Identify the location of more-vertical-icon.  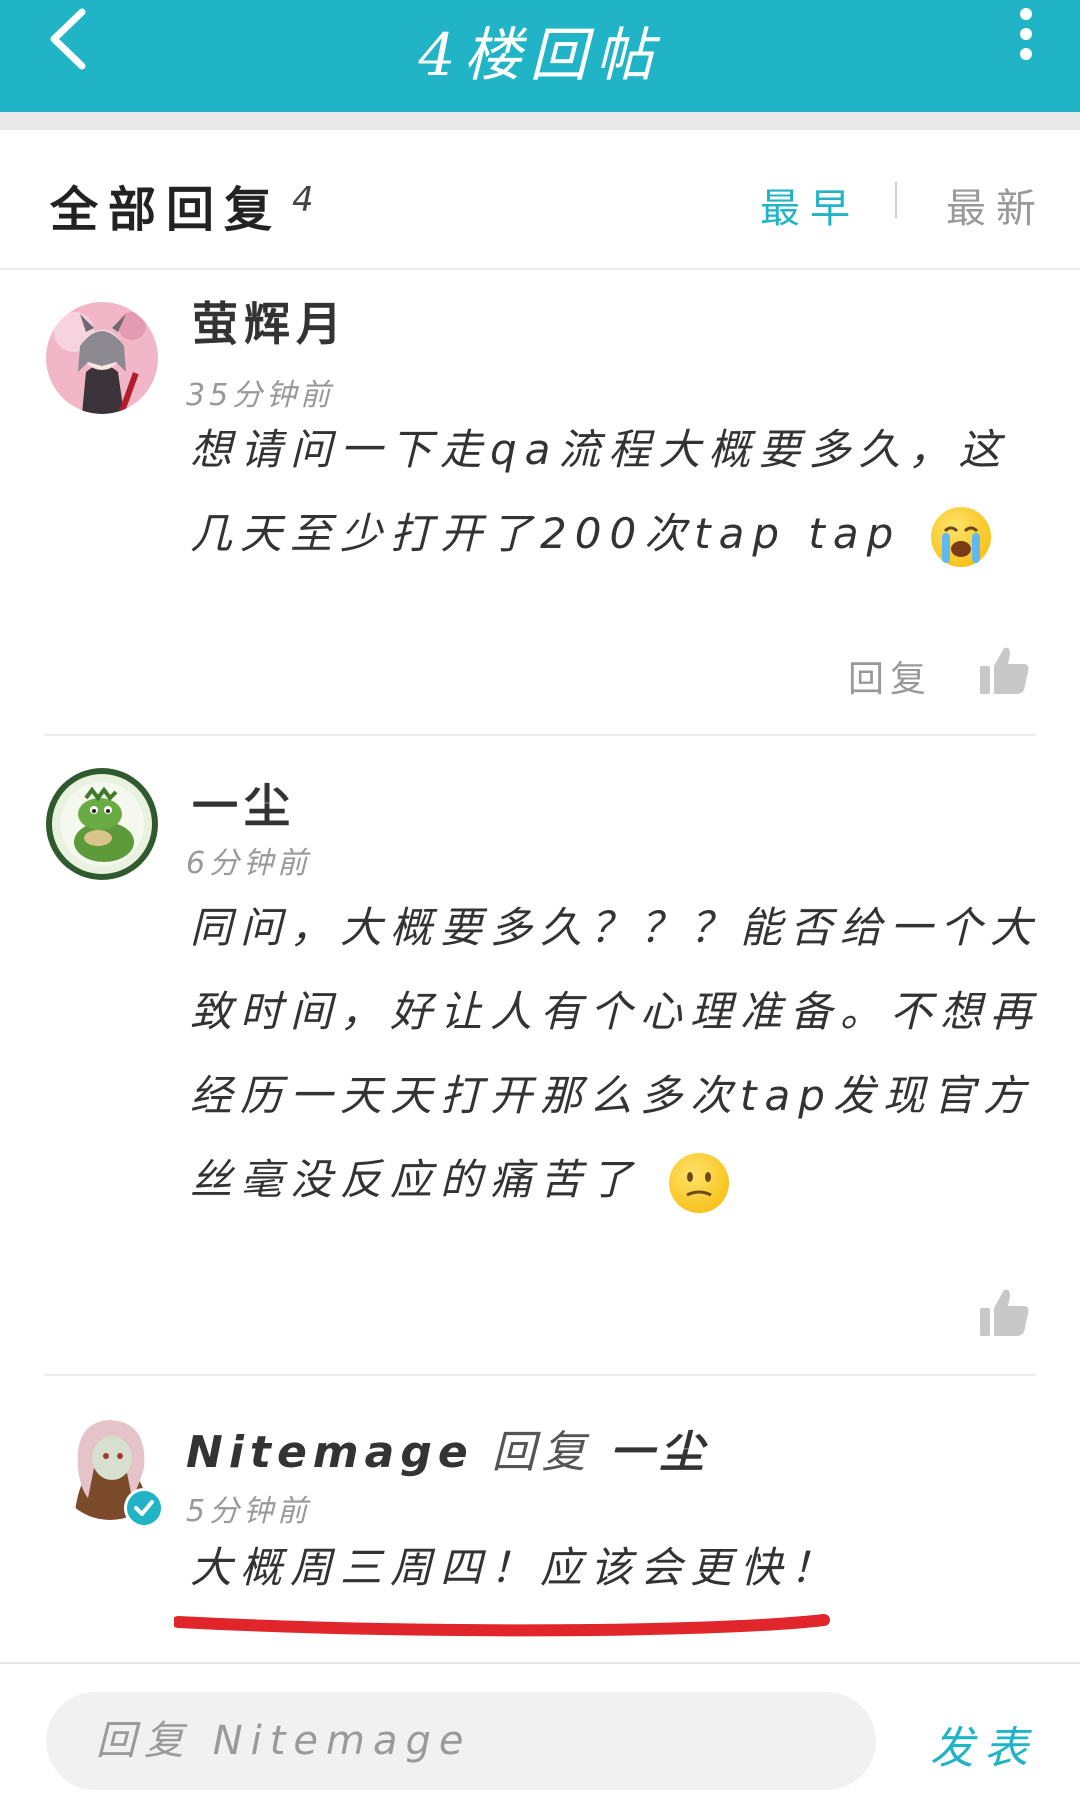
(1026, 34).